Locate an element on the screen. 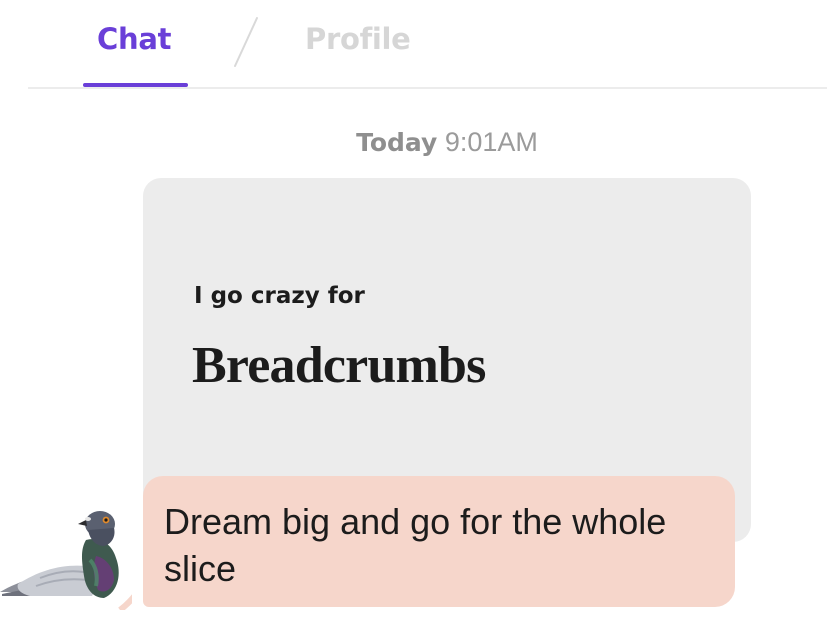 The width and height of the screenshot is (827, 634). prompt-answer: Breadcrumbs is located at coordinates (339, 365).